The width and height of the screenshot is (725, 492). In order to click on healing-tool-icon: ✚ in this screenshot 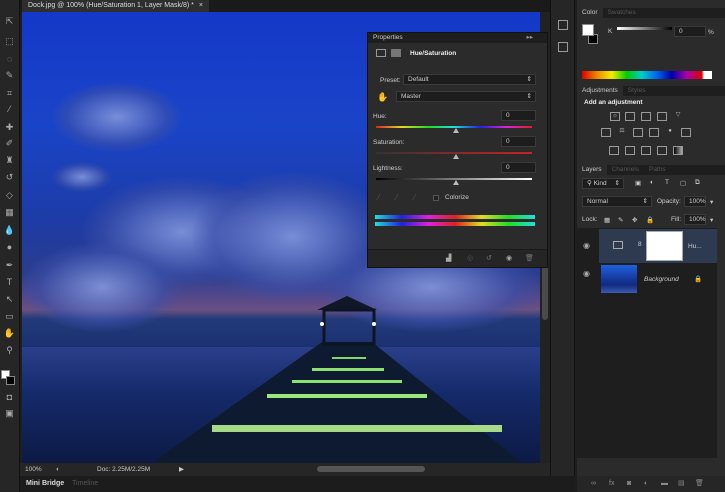, I will do `click(9, 127)`.